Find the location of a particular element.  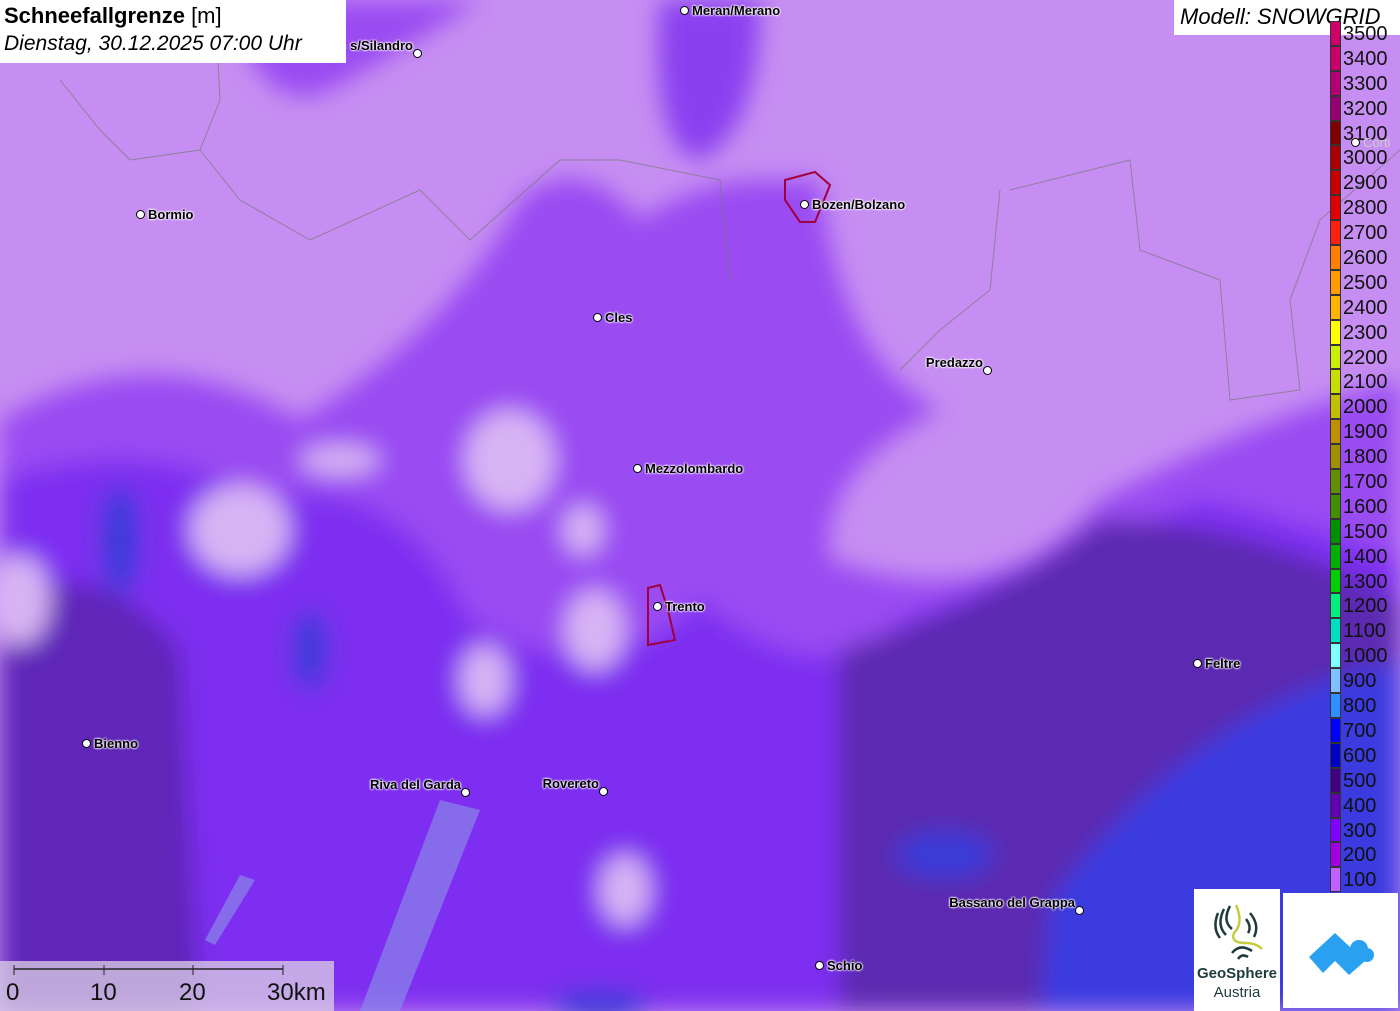

legend-label: 2200 is located at coordinates (1365, 357).